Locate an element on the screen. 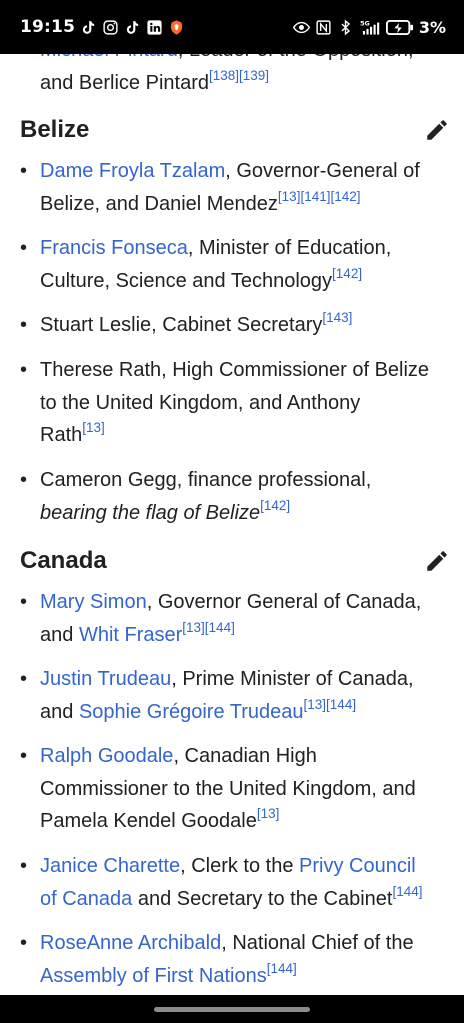  link-francis-fonseca: Francis Fonseca is located at coordinates (114, 248).